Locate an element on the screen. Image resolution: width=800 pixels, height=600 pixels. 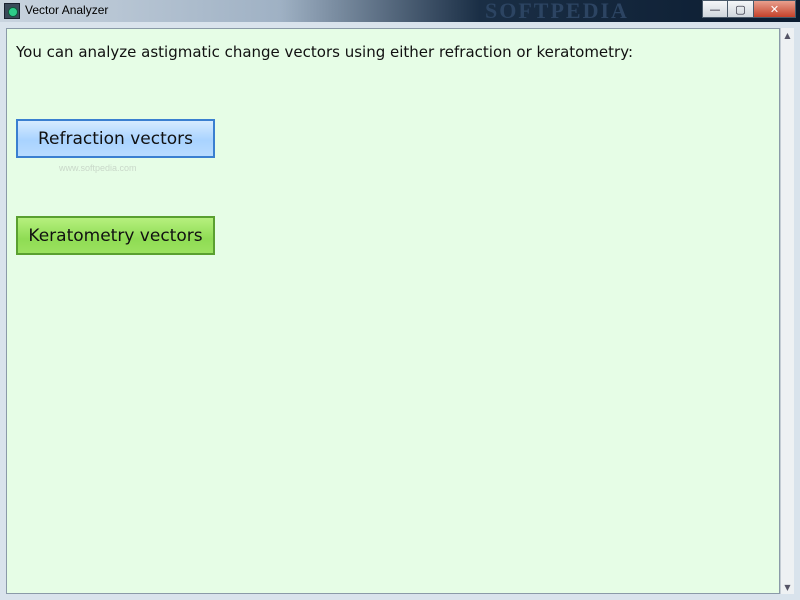
scroll-up-arrow-icon: ▲ is located at coordinates (787, 35).